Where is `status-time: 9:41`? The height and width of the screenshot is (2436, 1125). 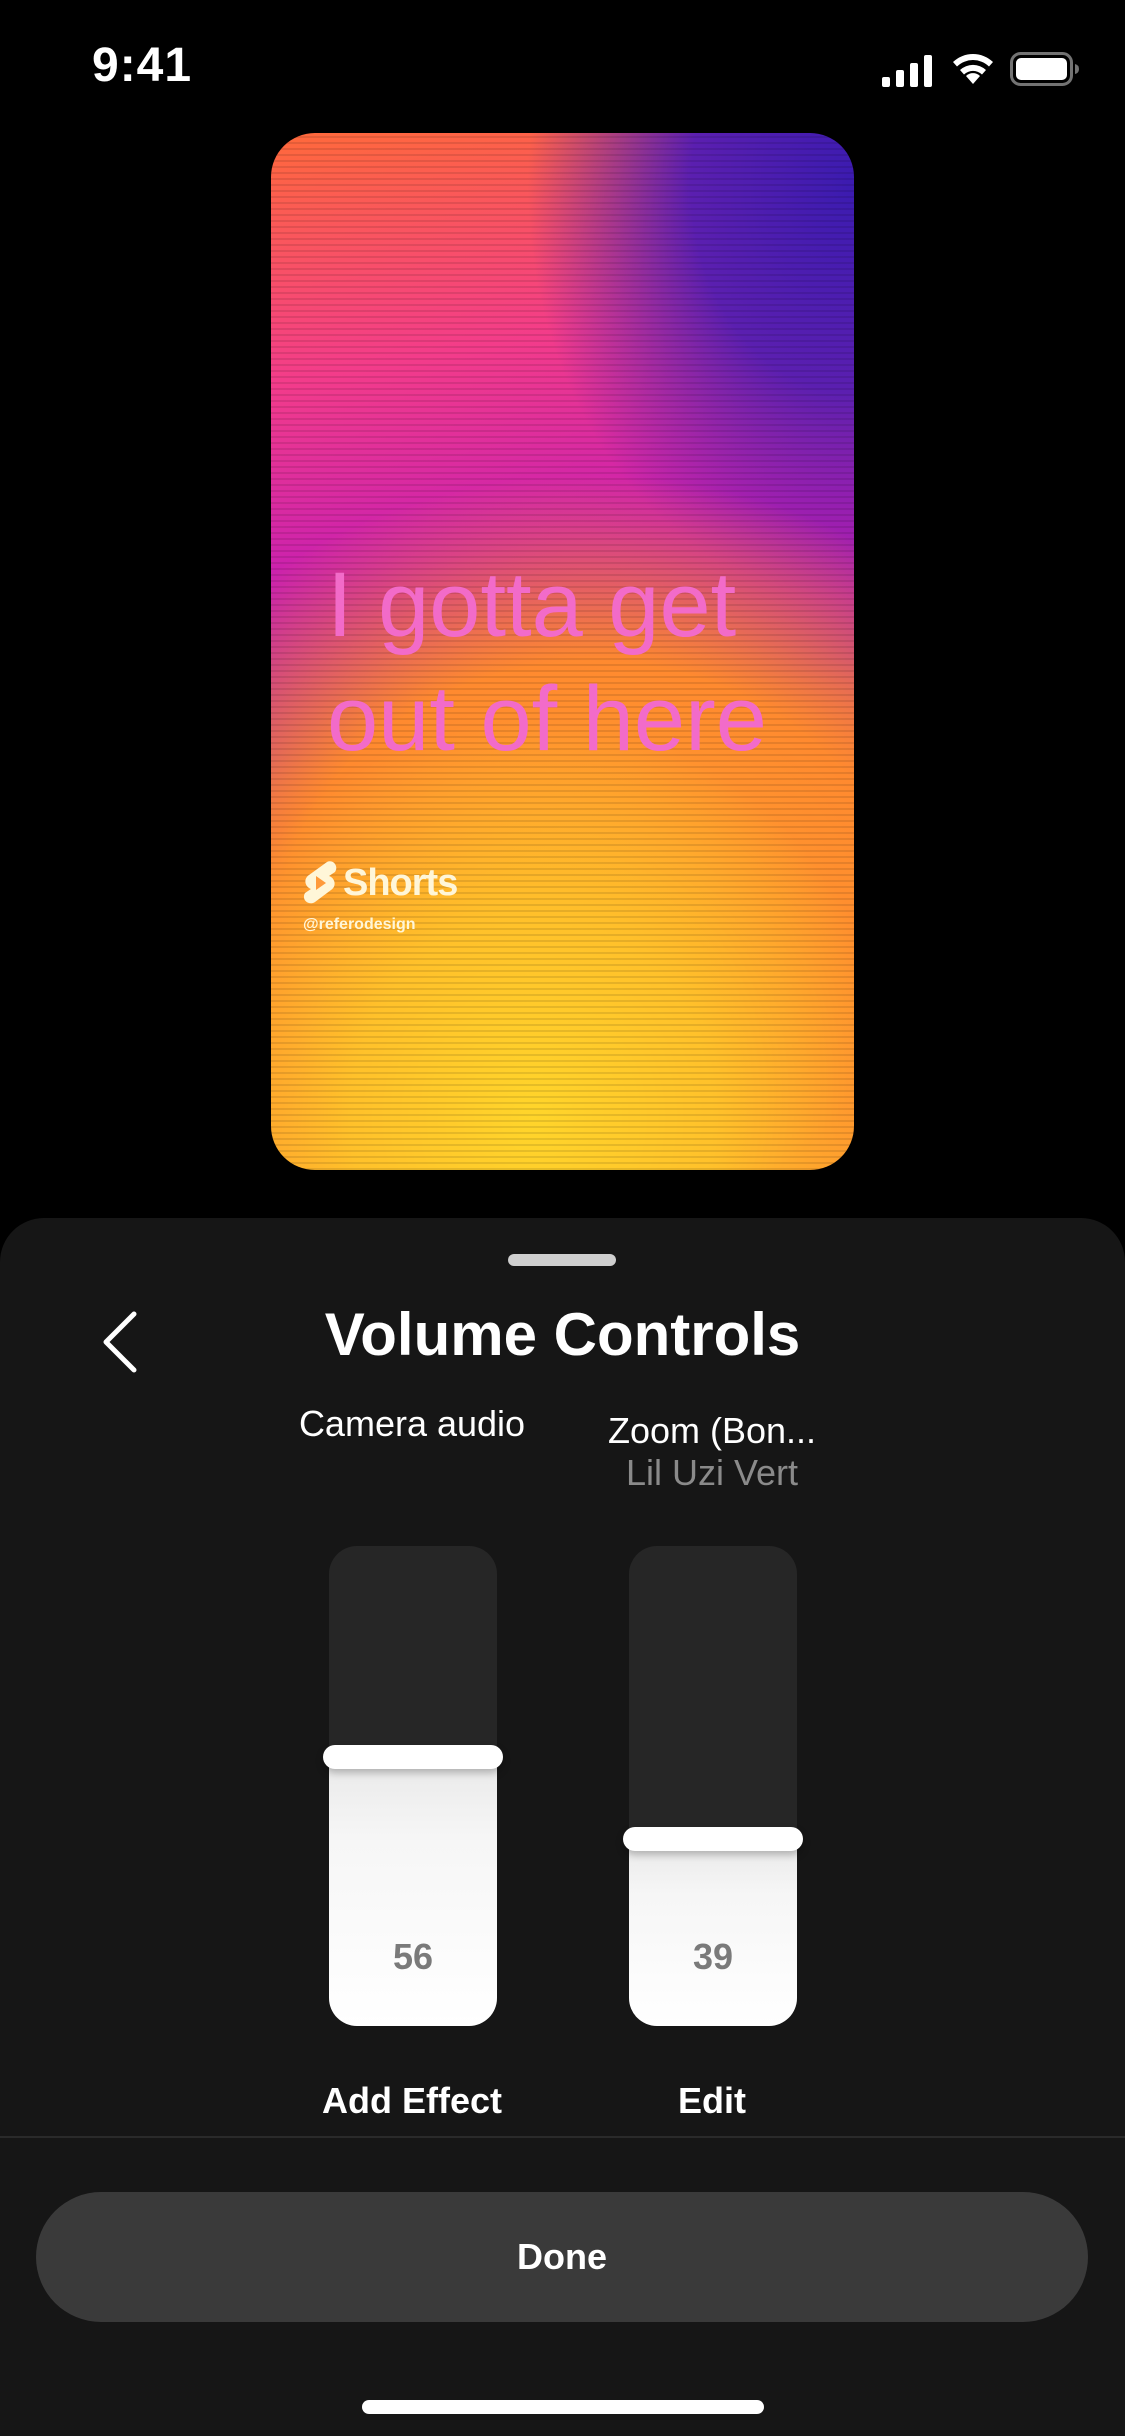
status-time: 9:41 is located at coordinates (142, 65).